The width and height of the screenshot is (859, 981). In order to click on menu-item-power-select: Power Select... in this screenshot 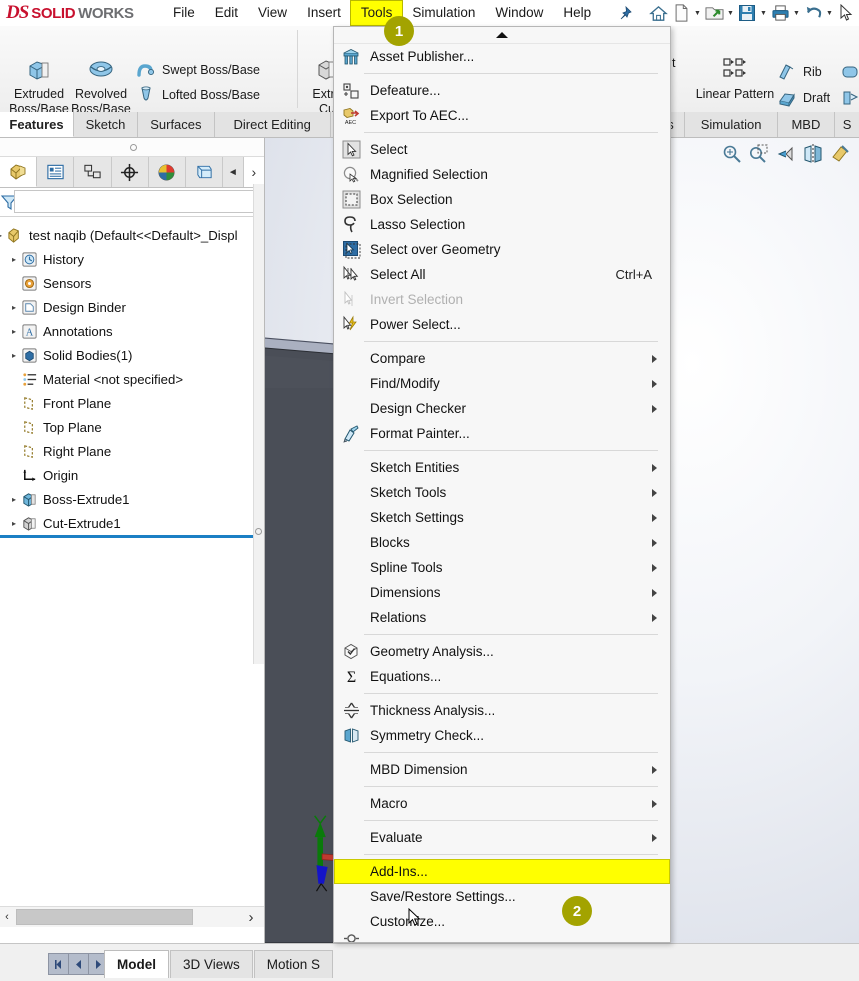, I will do `click(502, 324)`.